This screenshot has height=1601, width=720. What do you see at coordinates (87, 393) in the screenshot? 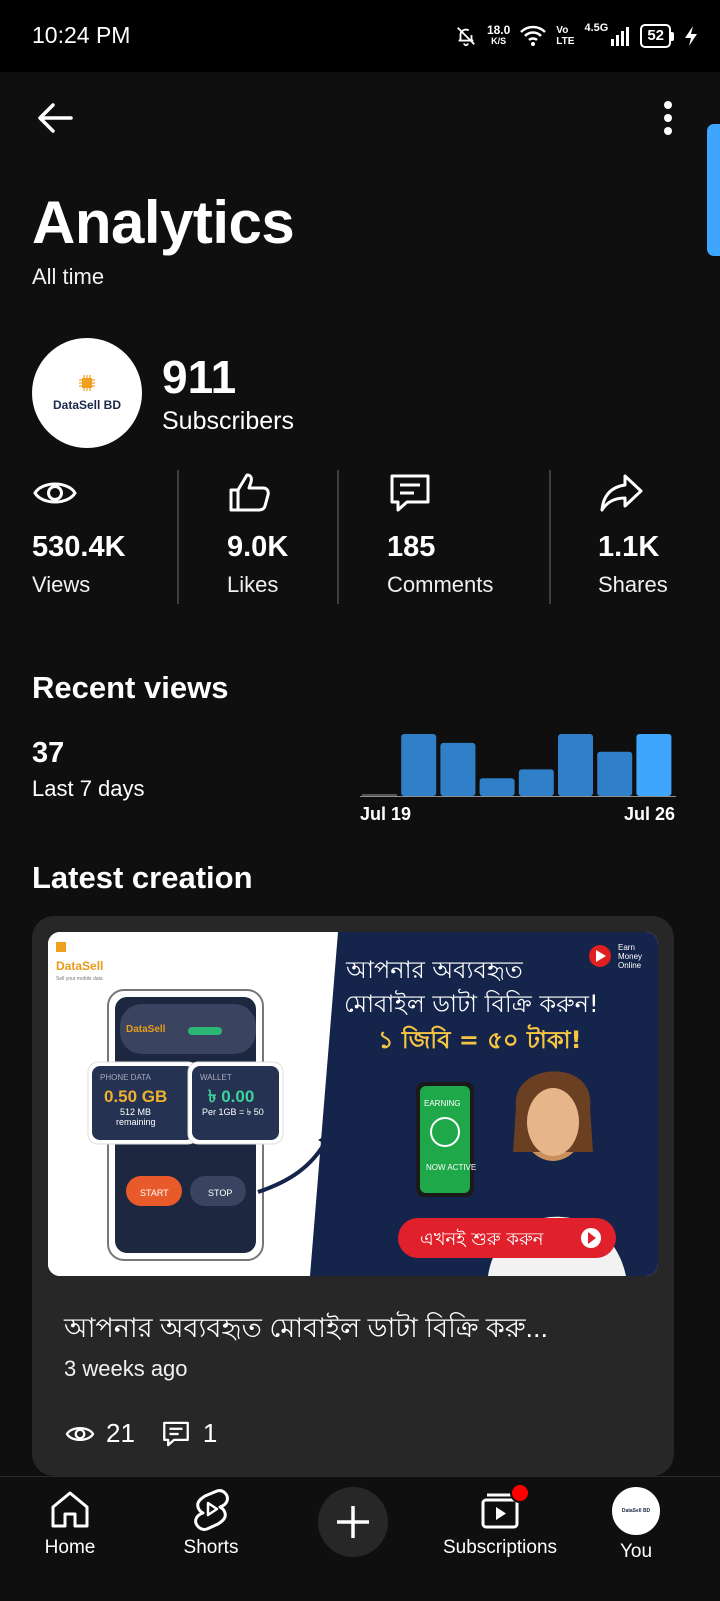
I see `channel-avatar: DataSell BD` at bounding box center [87, 393].